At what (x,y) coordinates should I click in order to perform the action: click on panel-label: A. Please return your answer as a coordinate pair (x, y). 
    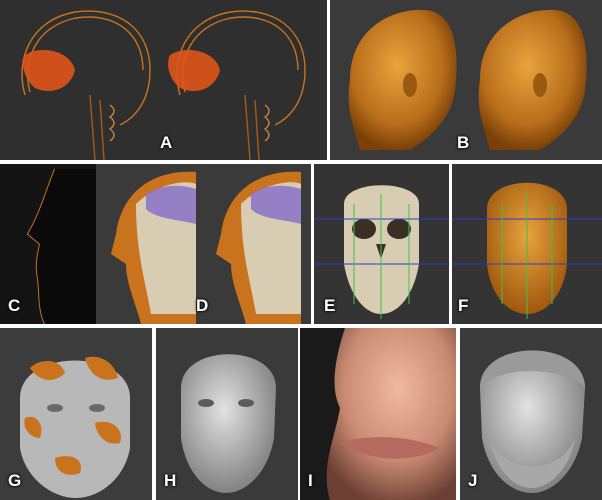
    Looking at the image, I should click on (166, 142).